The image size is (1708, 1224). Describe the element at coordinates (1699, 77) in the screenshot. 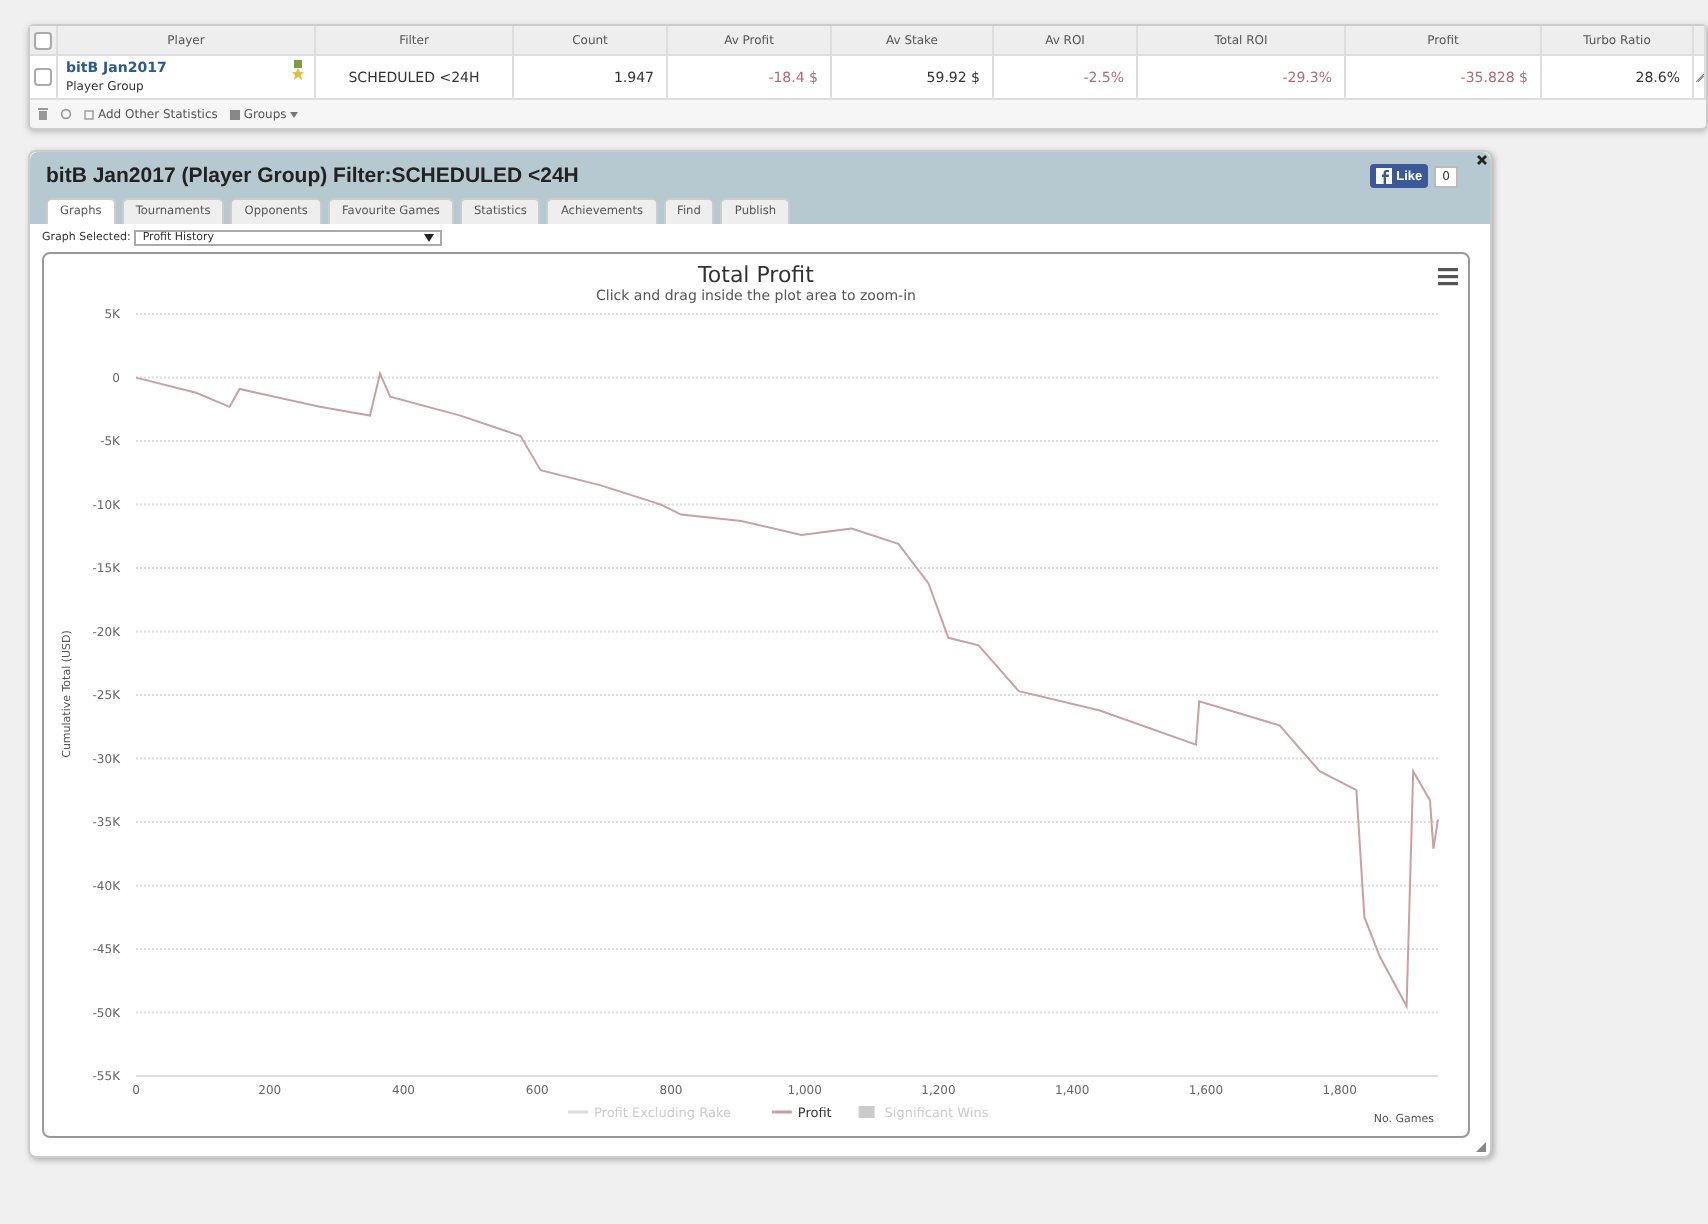

I see `expand-icon` at that location.